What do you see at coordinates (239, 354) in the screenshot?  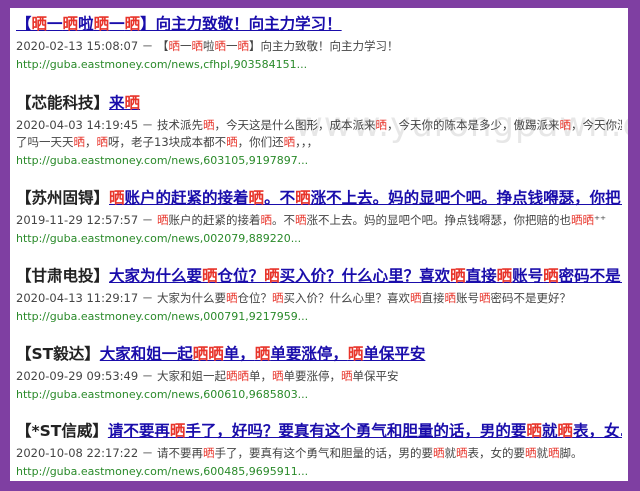 I see `text-segment: 单，` at bounding box center [239, 354].